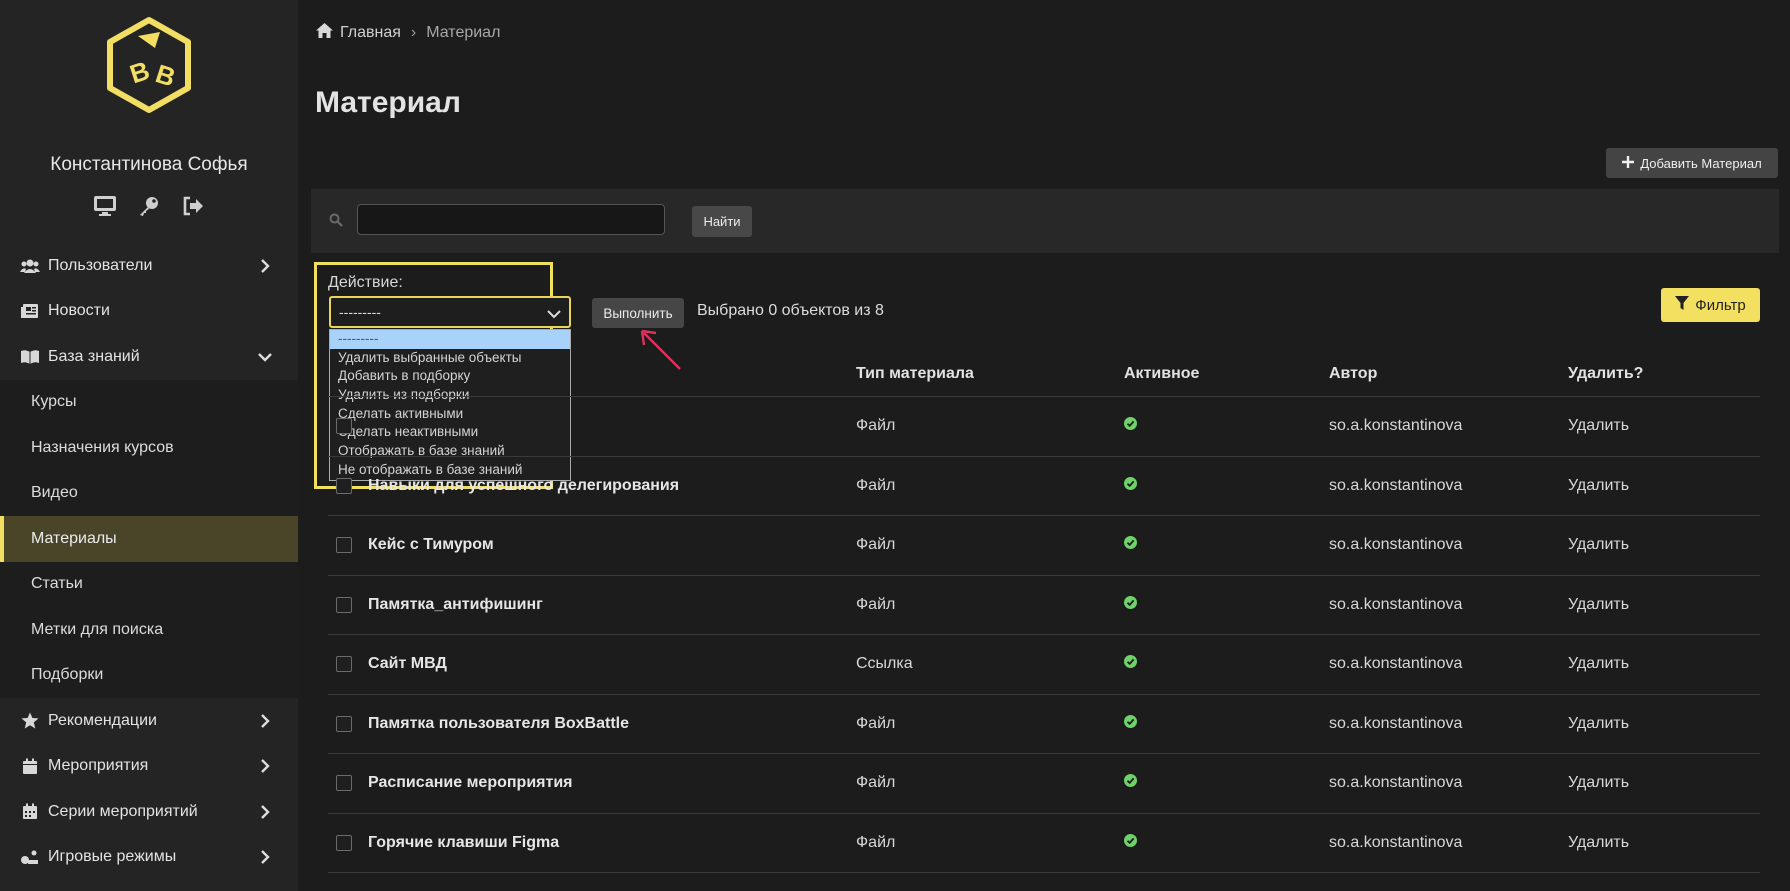  I want to click on filter-icon, so click(1682, 305).